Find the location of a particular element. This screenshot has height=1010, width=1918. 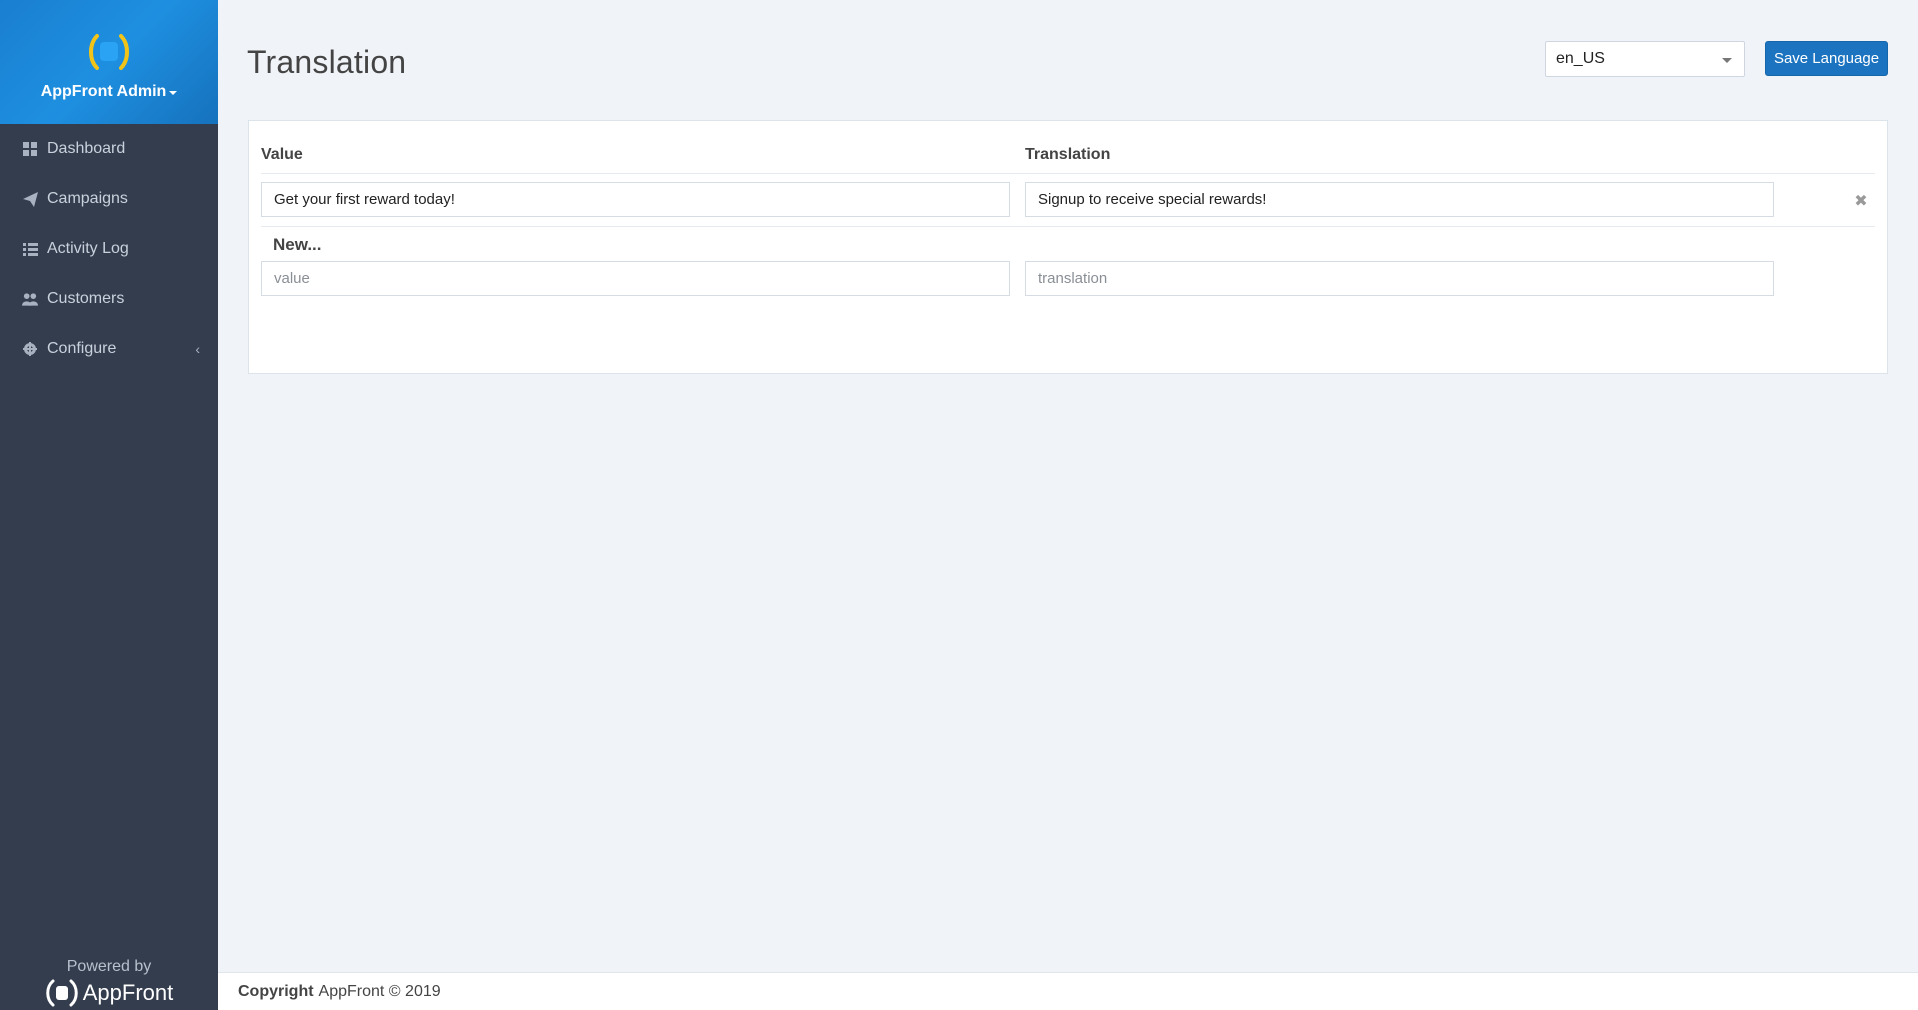

remove-row-icon: ✖ is located at coordinates (1861, 202).